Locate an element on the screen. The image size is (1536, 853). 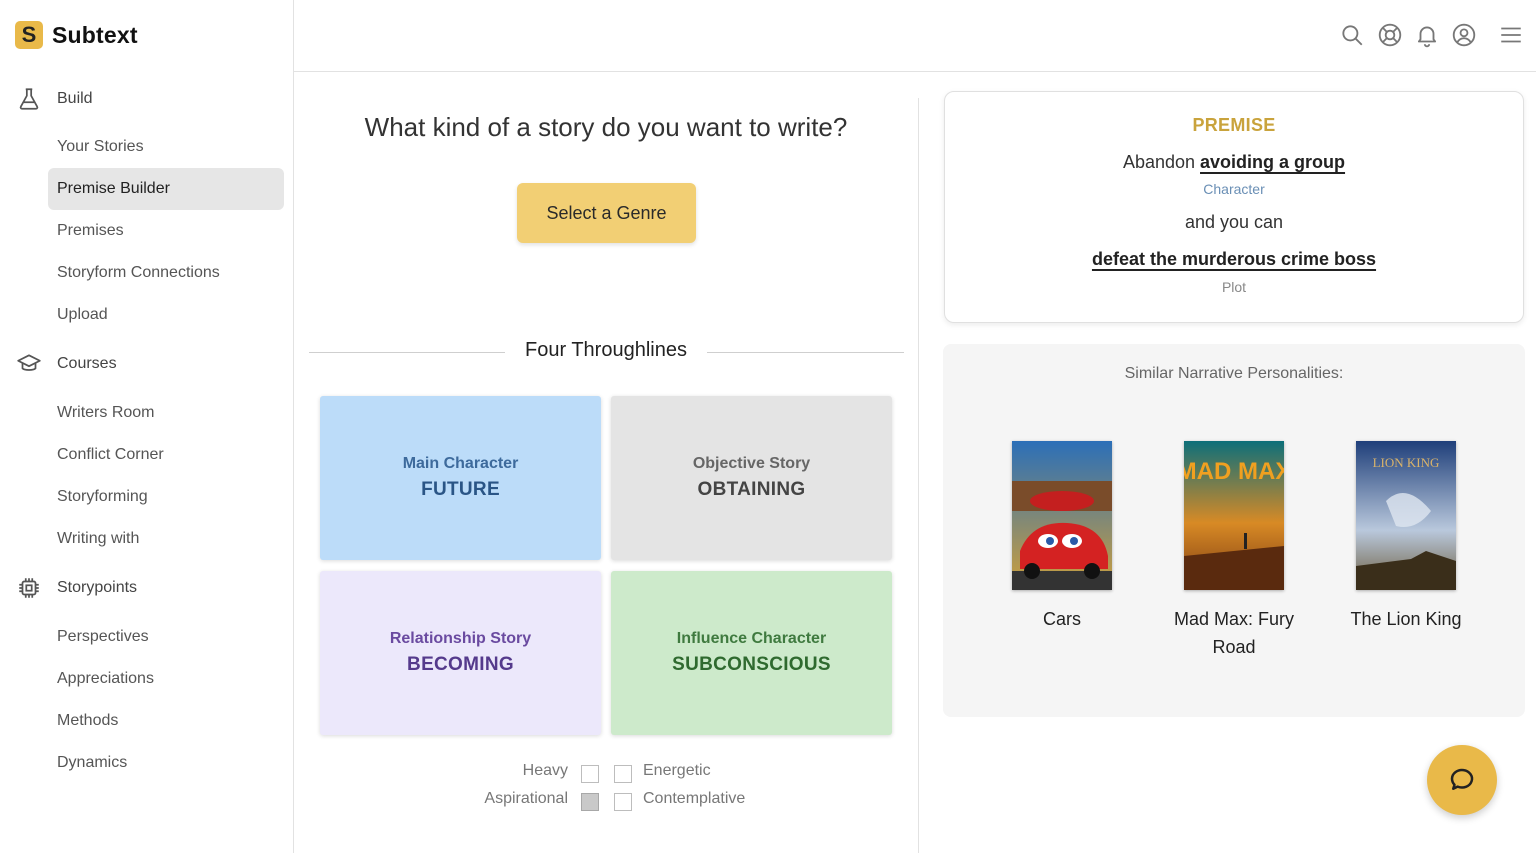
trait-heavy-checkbox is located at coordinates (590, 774).